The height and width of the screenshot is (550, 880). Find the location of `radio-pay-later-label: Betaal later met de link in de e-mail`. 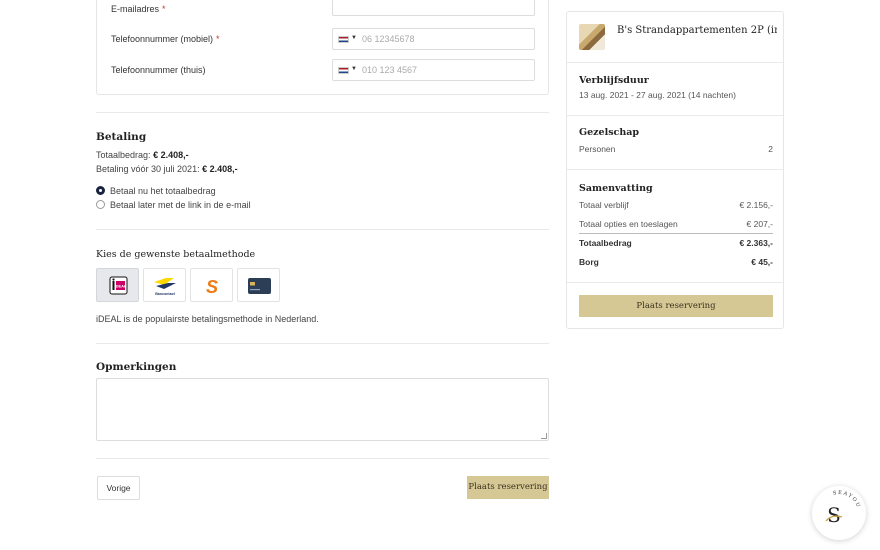

radio-pay-later-label: Betaal later met de link in de e-mail is located at coordinates (180, 205).